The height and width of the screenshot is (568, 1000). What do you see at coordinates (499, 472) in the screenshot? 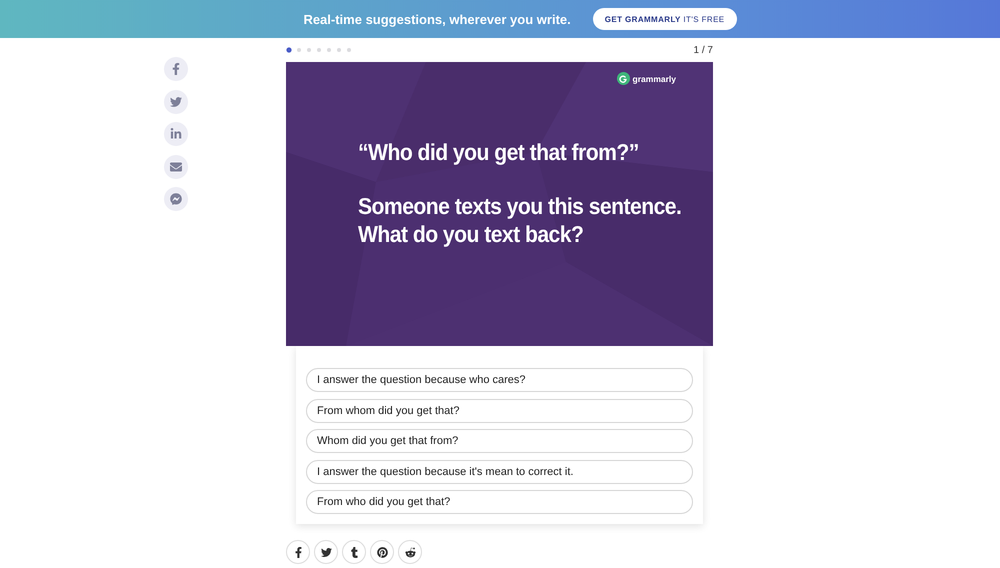
I see `answer-option: I answer the question because it's mean to correct it.` at bounding box center [499, 472].